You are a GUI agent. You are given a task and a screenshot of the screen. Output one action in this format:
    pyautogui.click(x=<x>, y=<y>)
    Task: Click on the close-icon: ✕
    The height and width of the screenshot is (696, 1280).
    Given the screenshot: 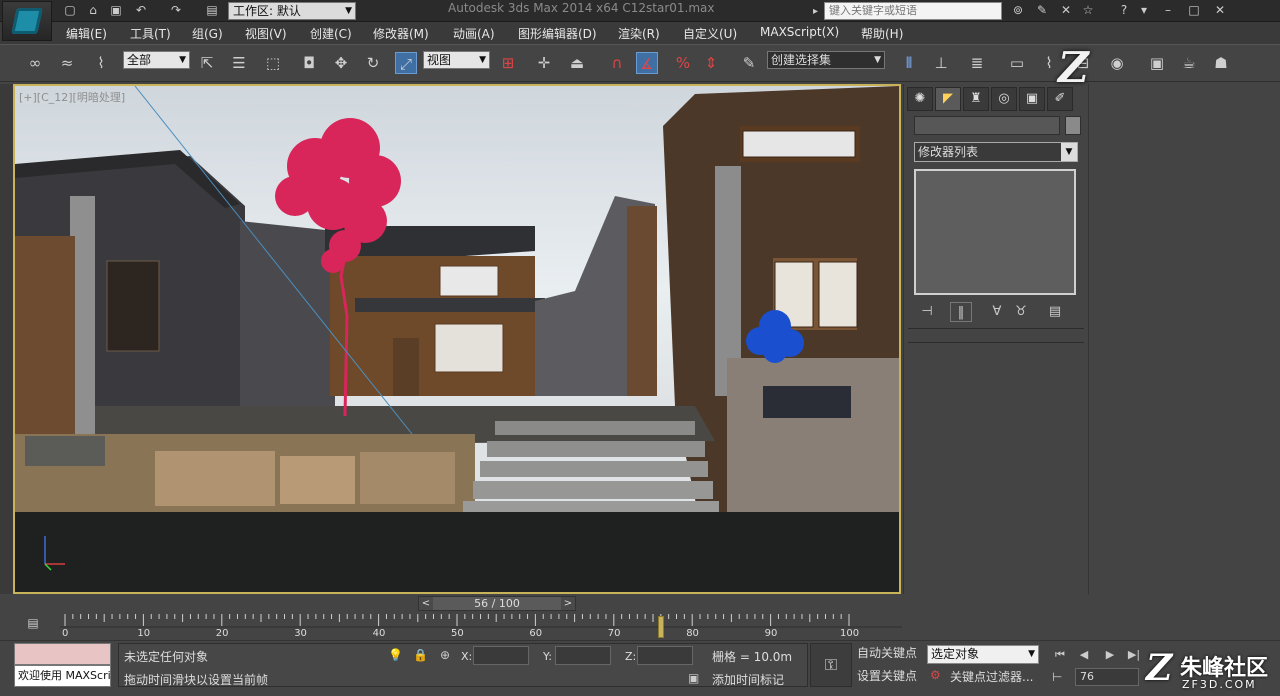 What is the action you would take?
    pyautogui.click(x=1220, y=10)
    